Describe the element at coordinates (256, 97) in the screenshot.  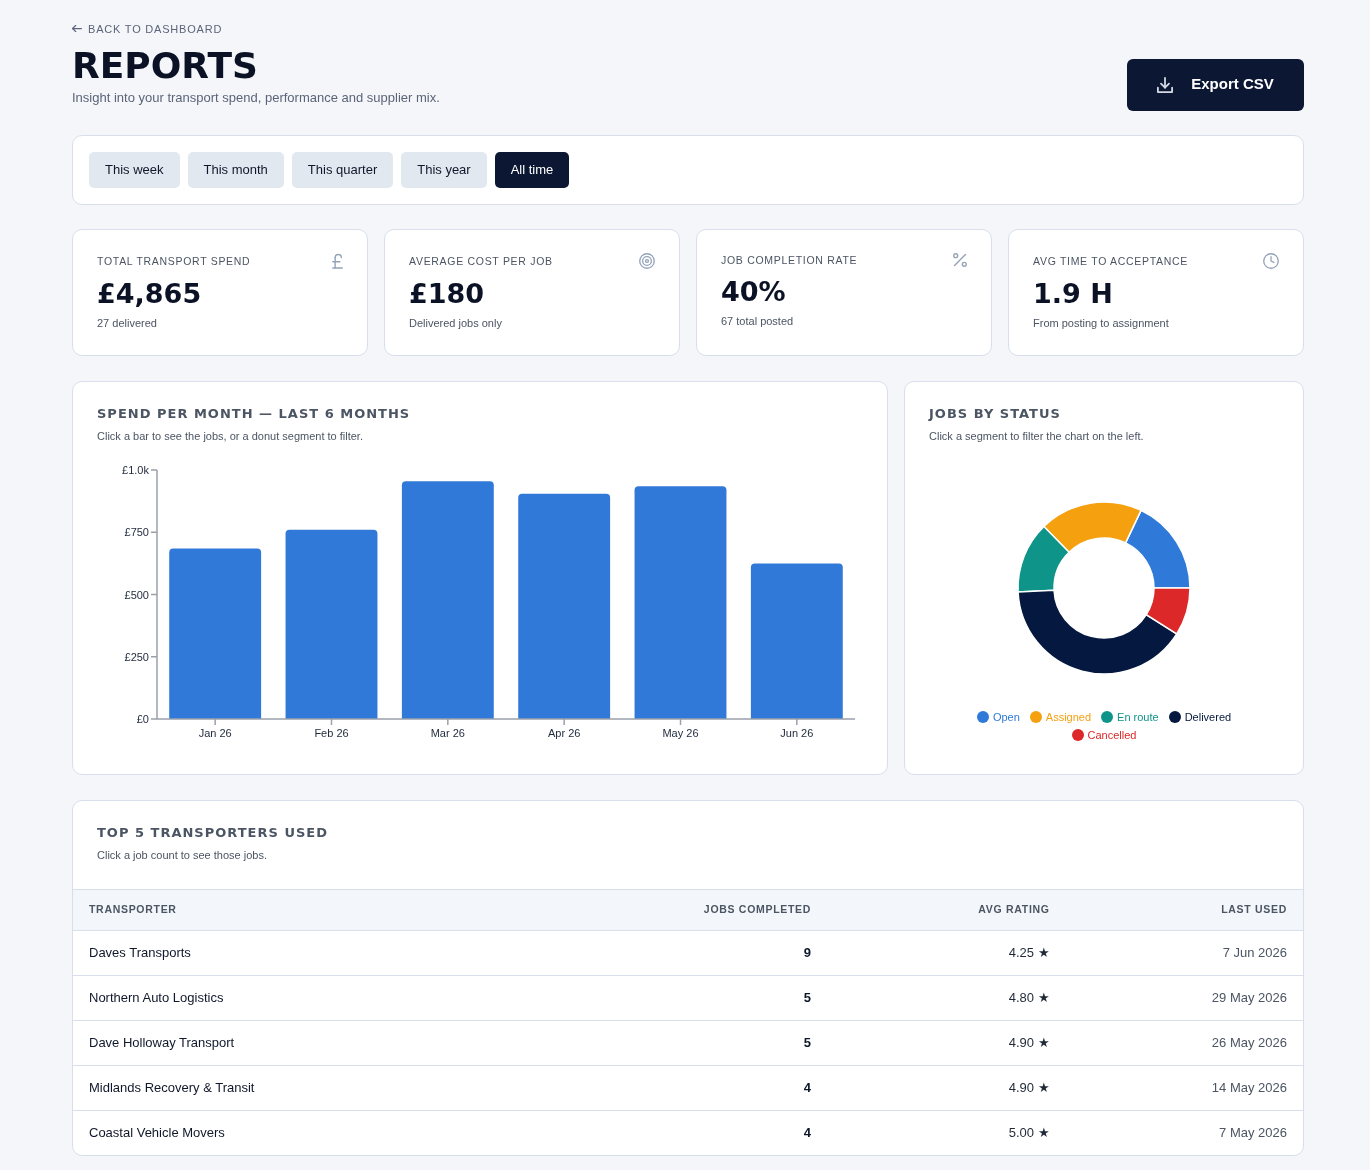
I see `page-subtitle: Insight into your transport spend, performance and supplier mix.` at that location.